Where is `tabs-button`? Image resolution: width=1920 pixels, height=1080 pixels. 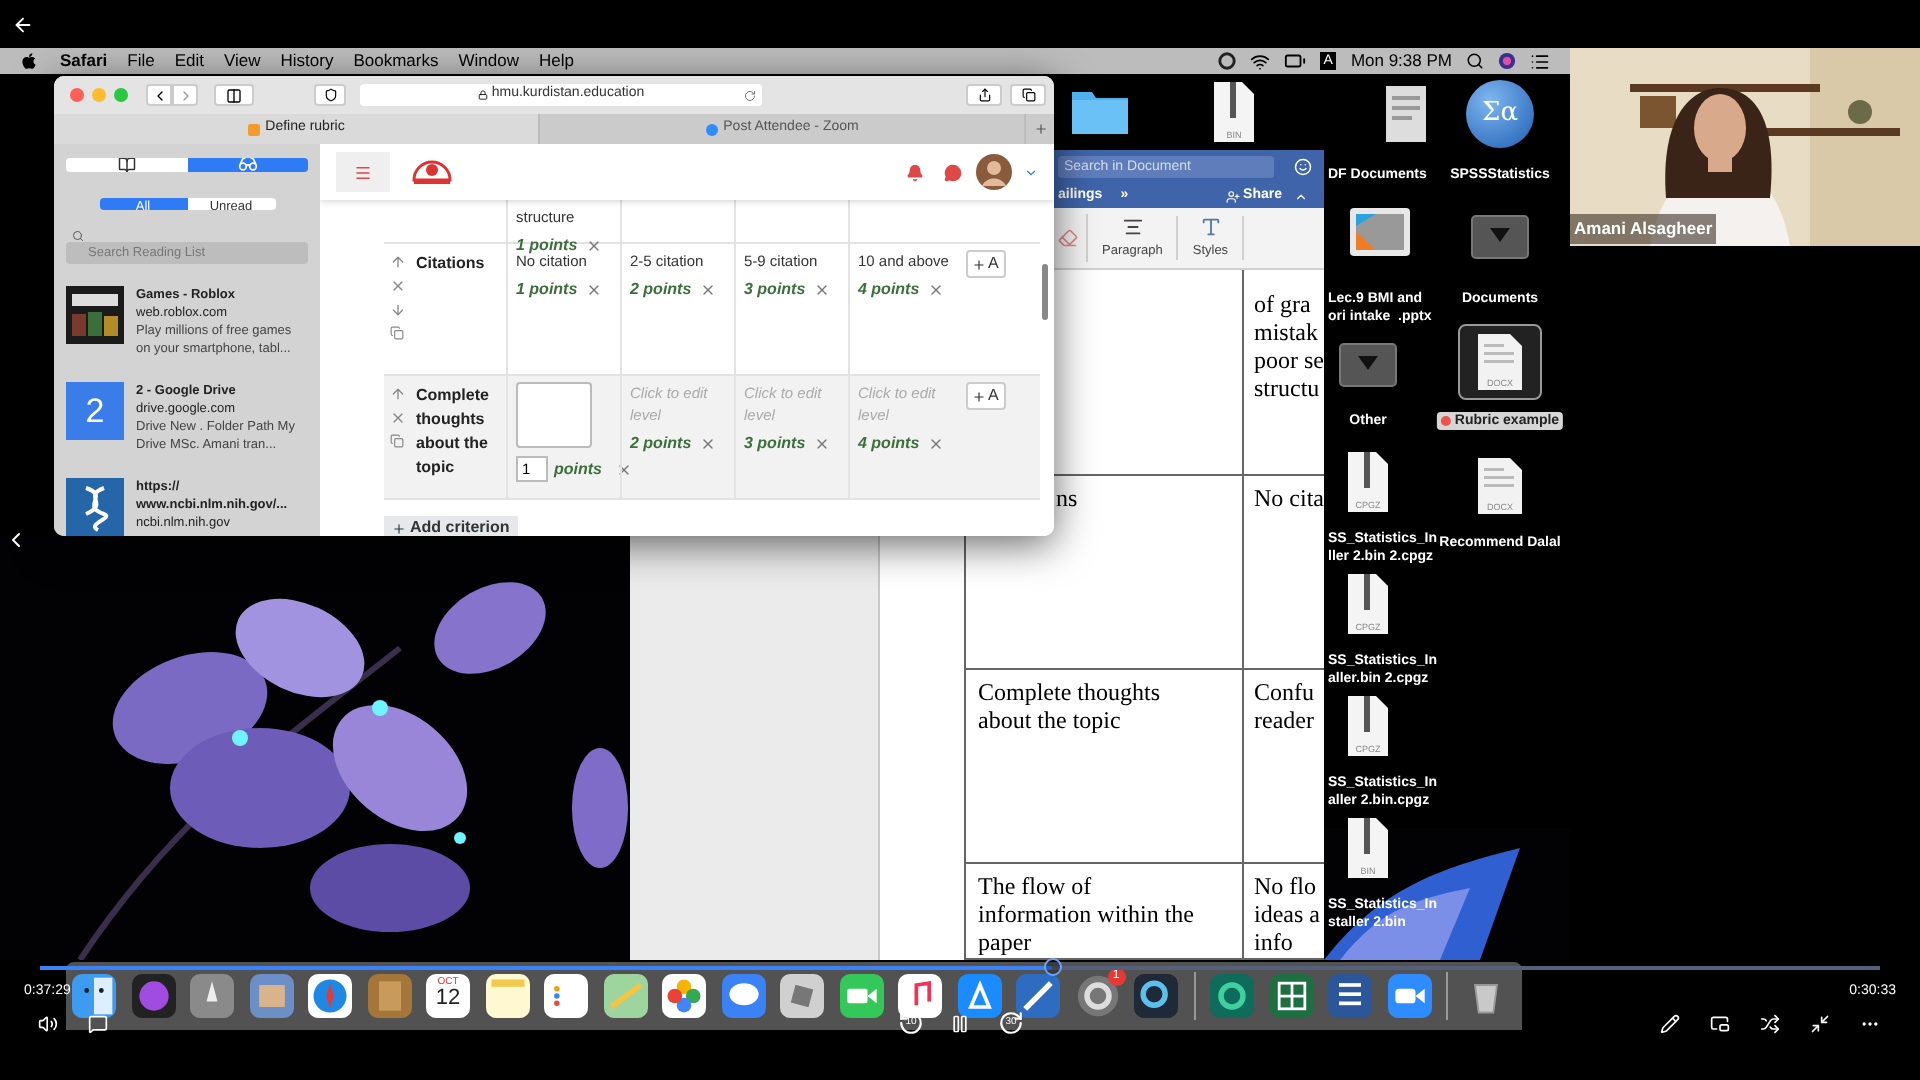 tabs-button is located at coordinates (1028, 95).